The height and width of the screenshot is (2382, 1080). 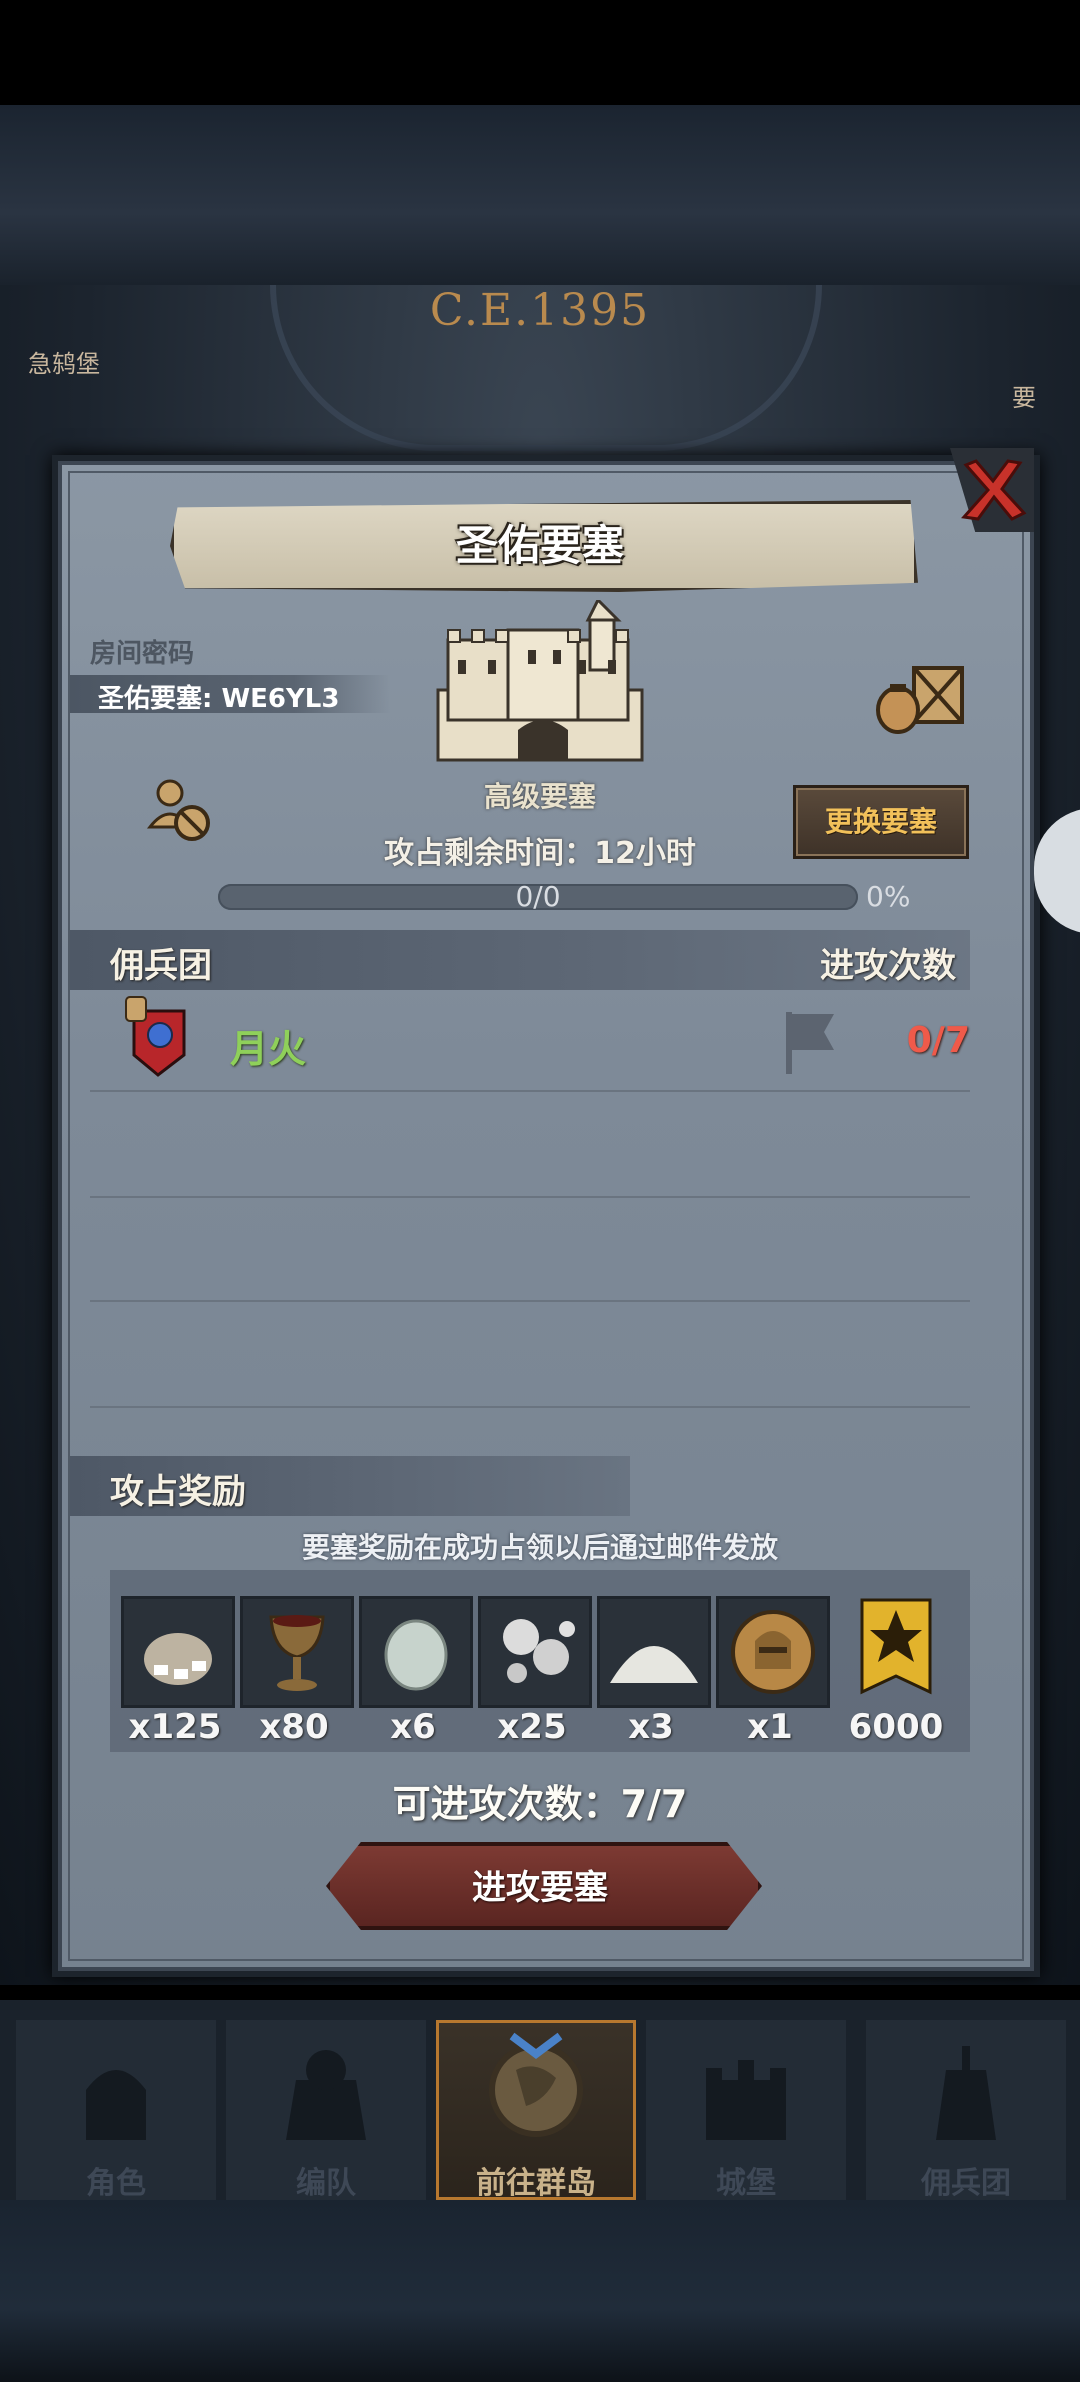 I want to click on knight-coin-icon, so click(x=773, y=1652).